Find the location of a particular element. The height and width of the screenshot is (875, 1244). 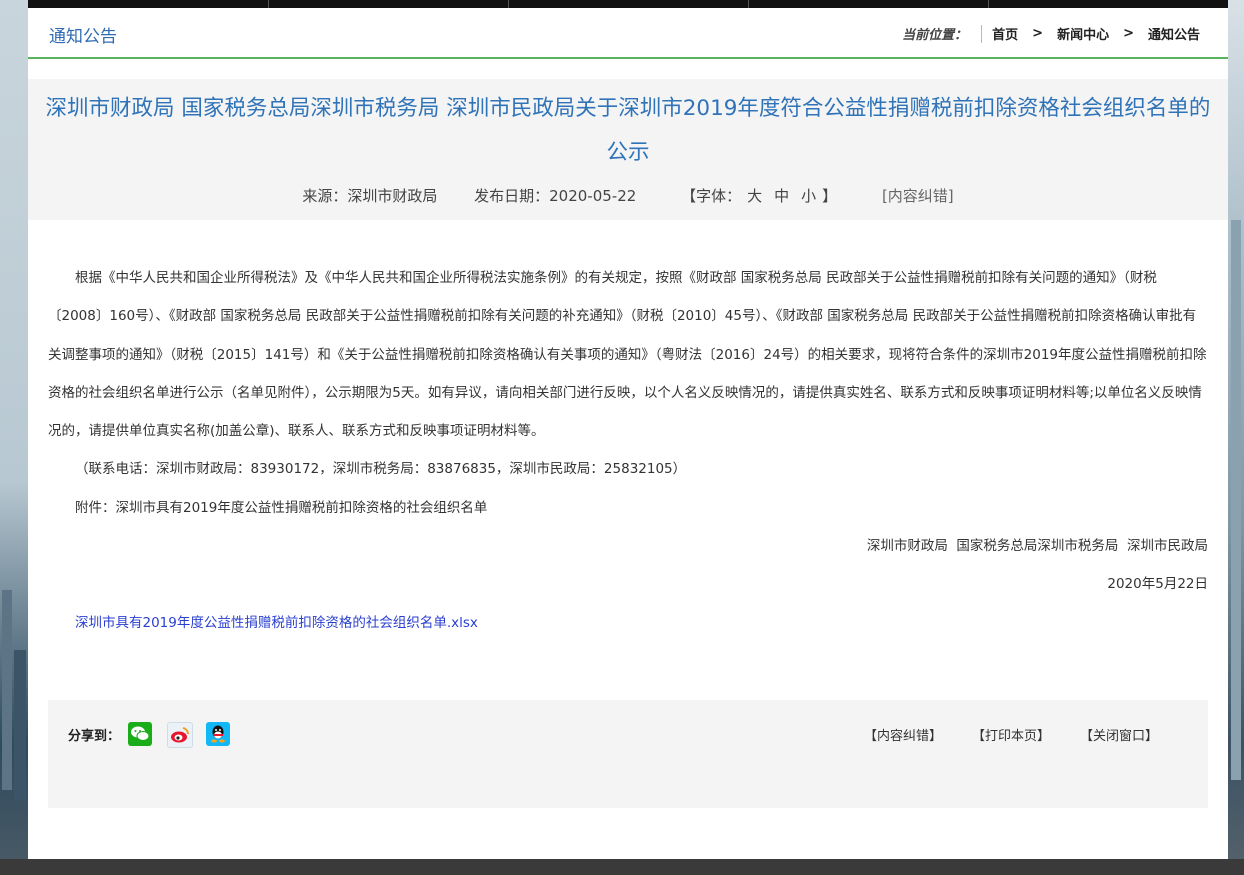

print-page-button: 【打印本页】 is located at coordinates (1011, 734).